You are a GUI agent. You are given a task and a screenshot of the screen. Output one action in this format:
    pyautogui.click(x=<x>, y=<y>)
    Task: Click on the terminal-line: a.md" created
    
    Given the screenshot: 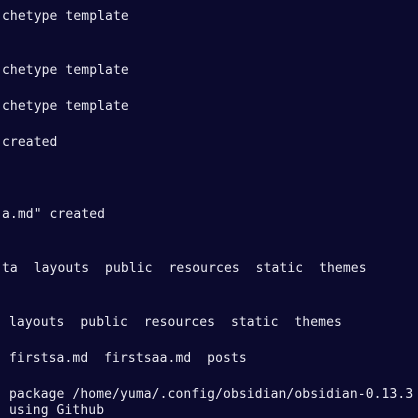 What is the action you would take?
    pyautogui.click(x=54, y=214)
    